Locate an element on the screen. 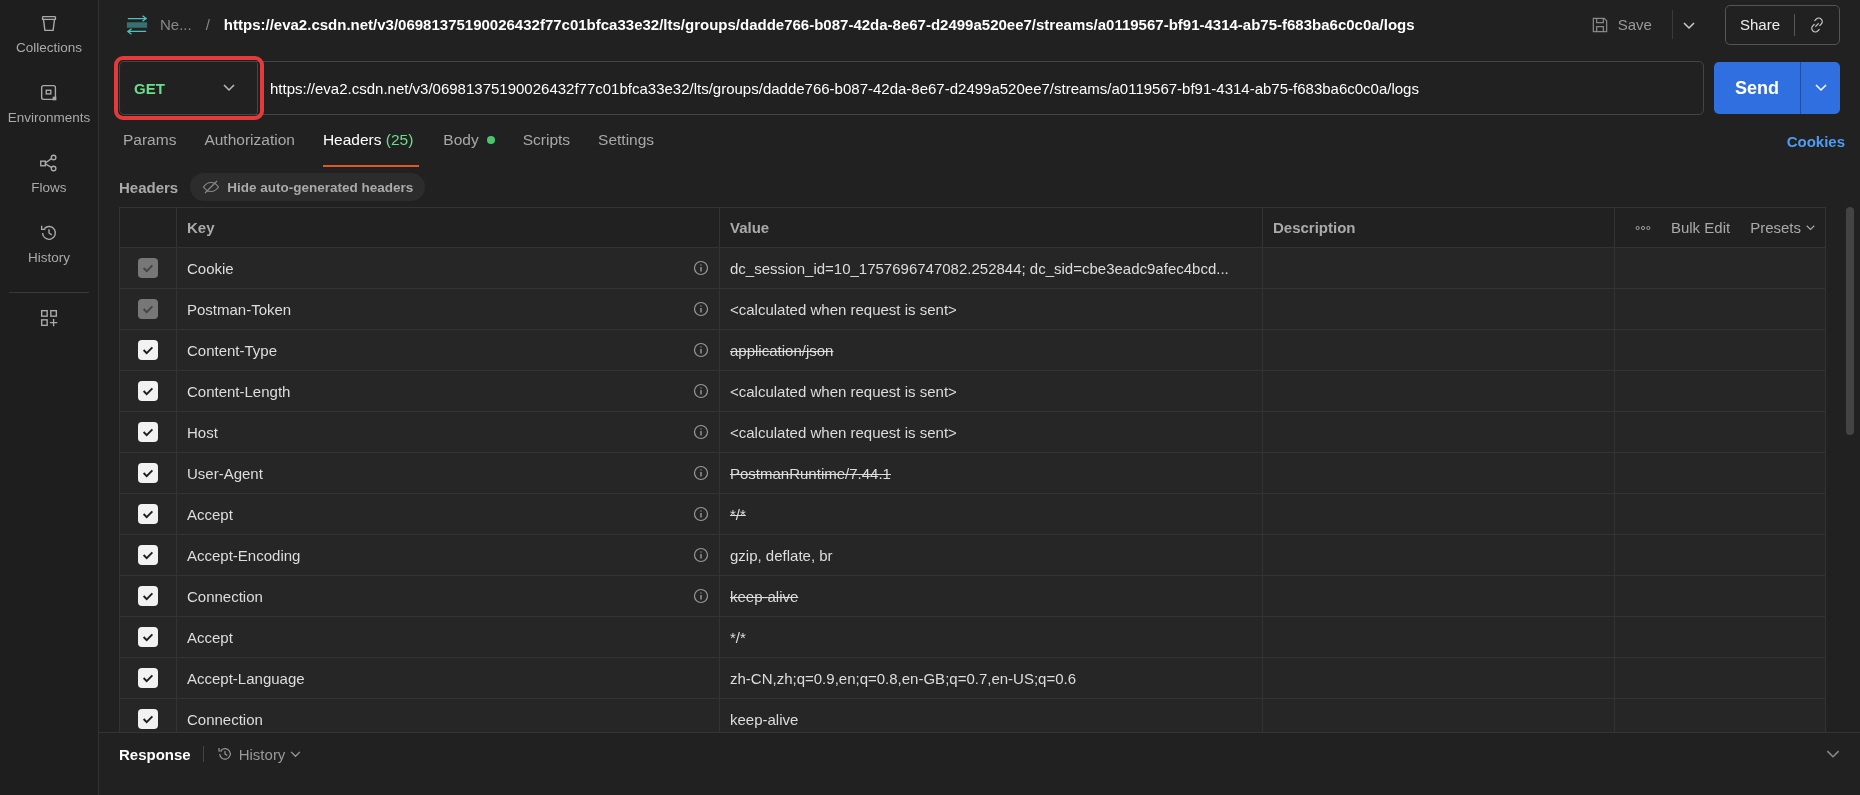 The height and width of the screenshot is (795, 1860). tab: Params is located at coordinates (158, 141).